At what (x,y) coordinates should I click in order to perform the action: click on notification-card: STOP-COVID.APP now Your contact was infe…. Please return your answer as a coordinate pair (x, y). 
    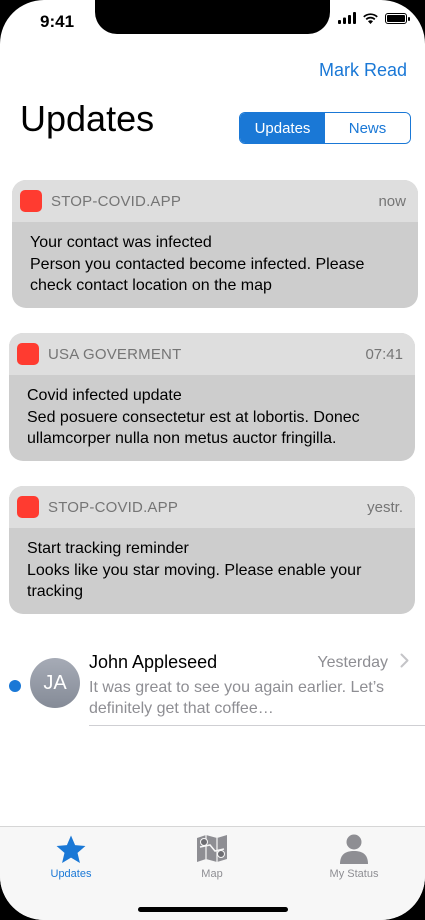
    Looking at the image, I should click on (215, 244).